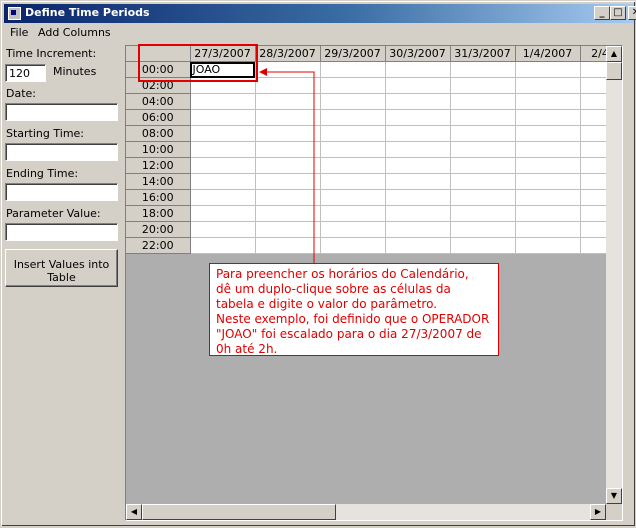  I want to click on time-increment-input: 120, so click(25, 73).